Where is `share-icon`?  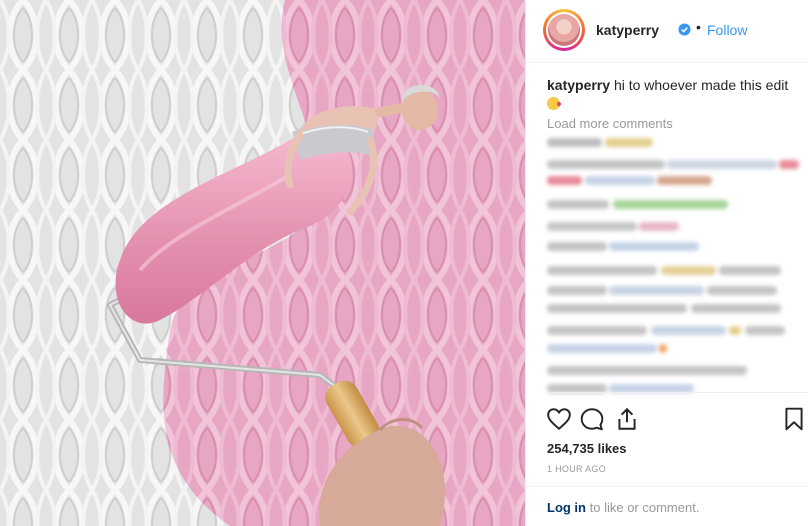 share-icon is located at coordinates (627, 419).